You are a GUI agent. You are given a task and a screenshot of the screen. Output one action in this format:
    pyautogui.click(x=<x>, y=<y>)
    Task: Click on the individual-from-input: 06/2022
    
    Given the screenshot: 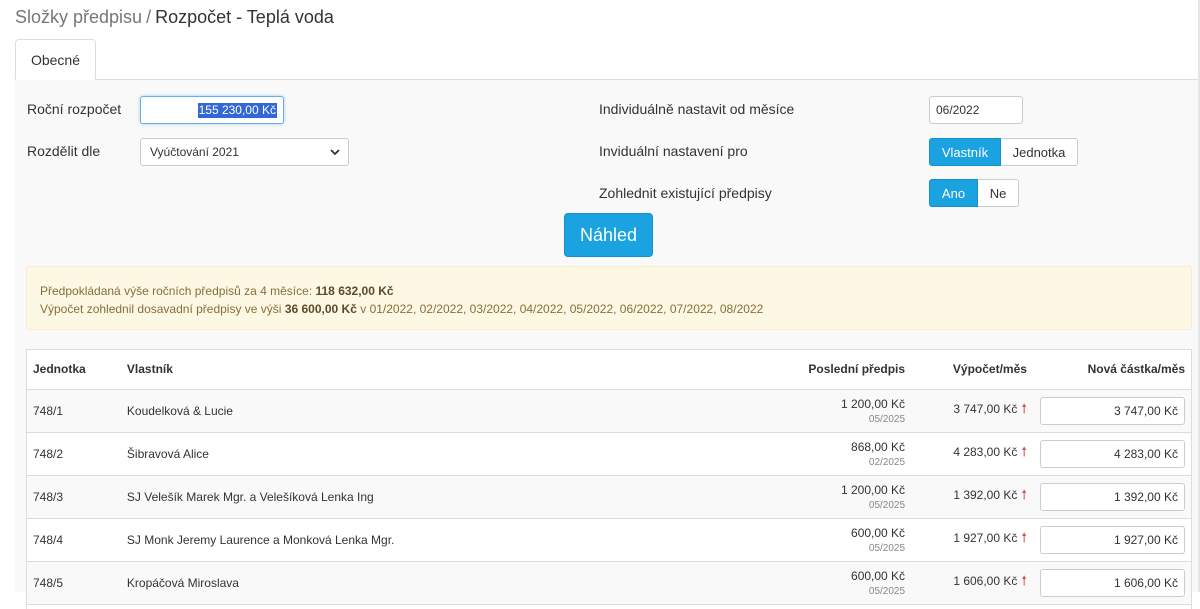 What is the action you would take?
    pyautogui.click(x=976, y=110)
    